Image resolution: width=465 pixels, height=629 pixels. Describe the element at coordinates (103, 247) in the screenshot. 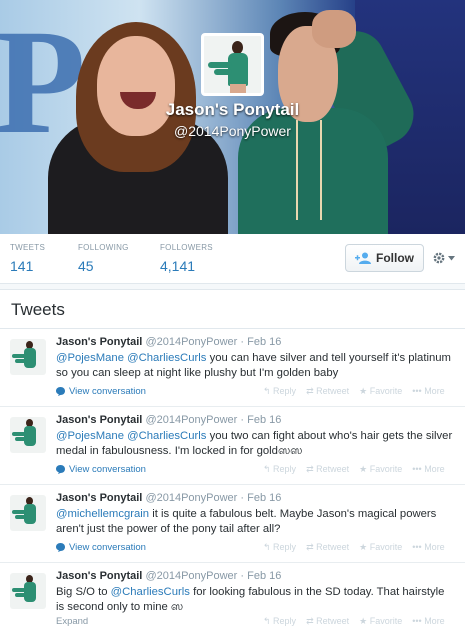

I see `stat-label: FOLLOWING` at that location.